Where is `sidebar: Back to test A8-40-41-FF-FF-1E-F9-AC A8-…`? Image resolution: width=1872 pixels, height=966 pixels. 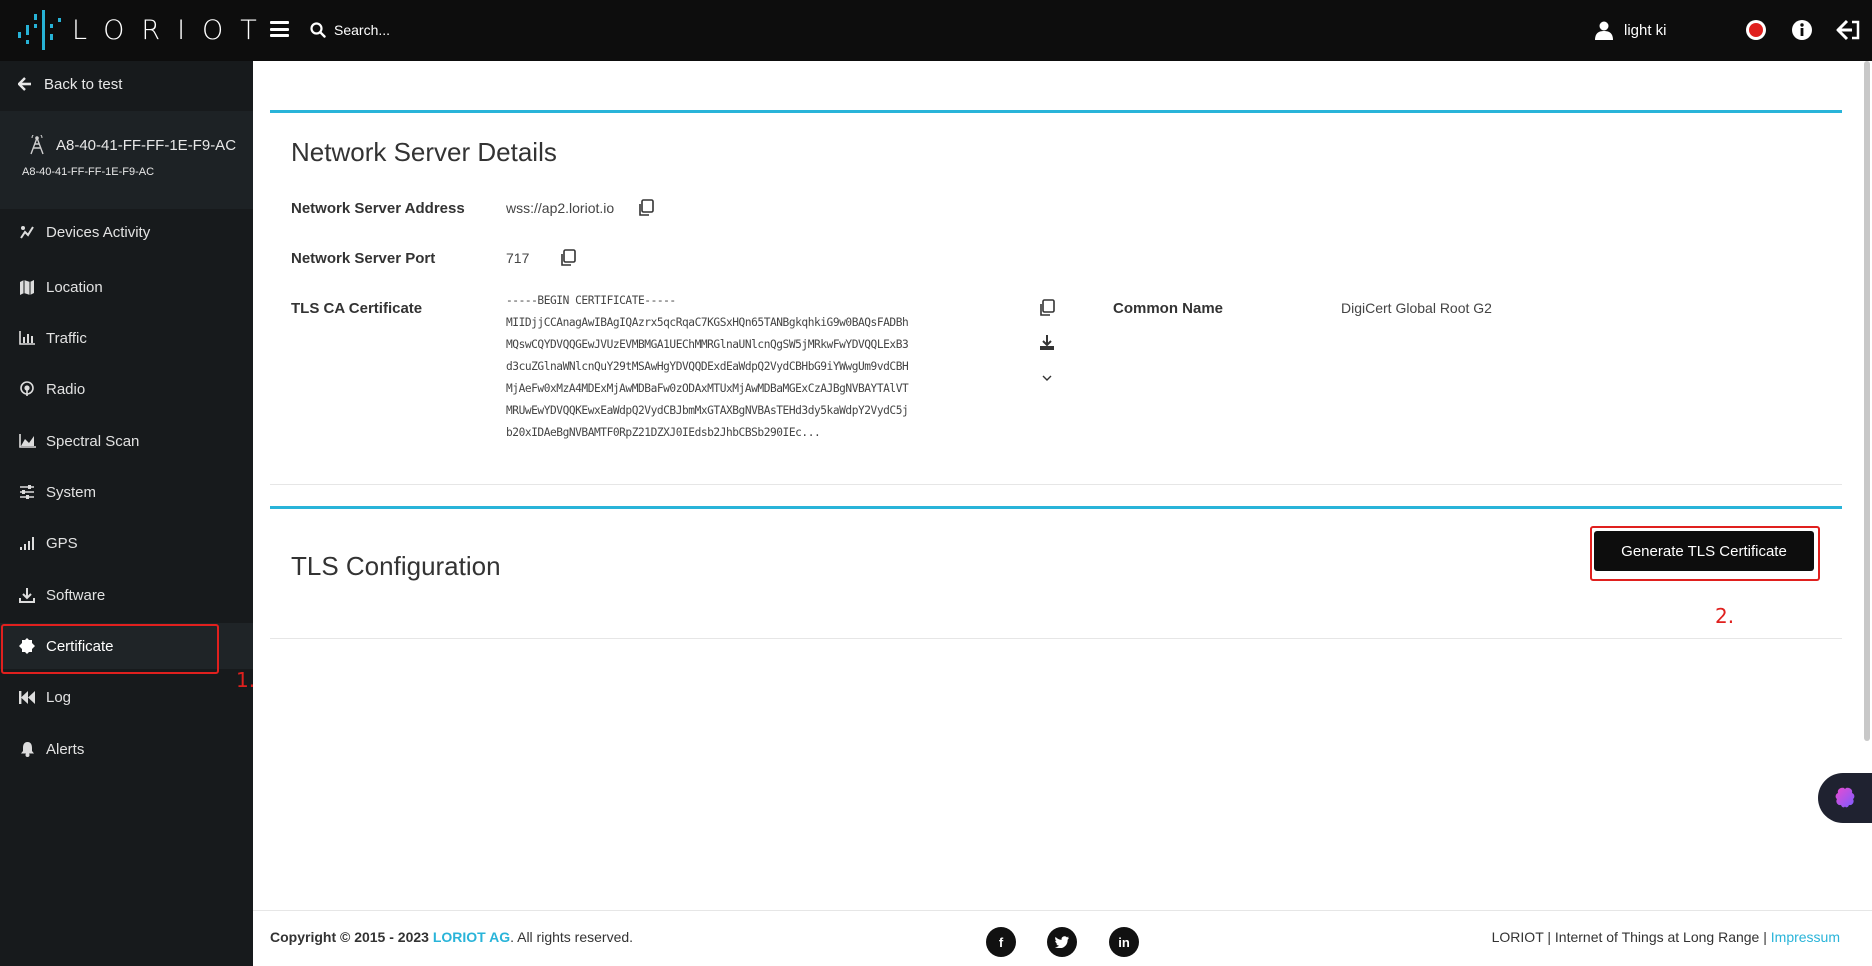 sidebar: Back to test A8-40-41-FF-FF-1E-F9-AC A8-… is located at coordinates (126, 513).